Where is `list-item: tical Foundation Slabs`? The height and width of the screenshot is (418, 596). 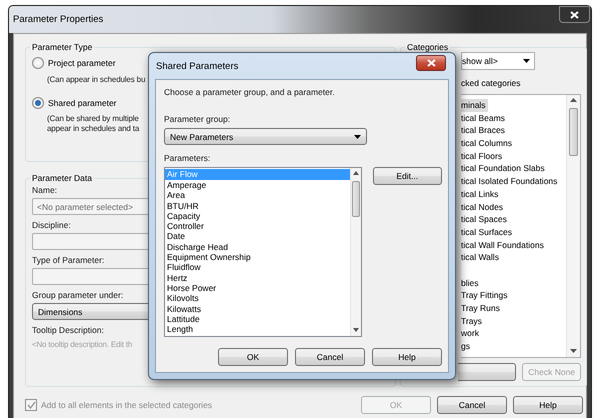
list-item: tical Foundation Slabs is located at coordinates (504, 169).